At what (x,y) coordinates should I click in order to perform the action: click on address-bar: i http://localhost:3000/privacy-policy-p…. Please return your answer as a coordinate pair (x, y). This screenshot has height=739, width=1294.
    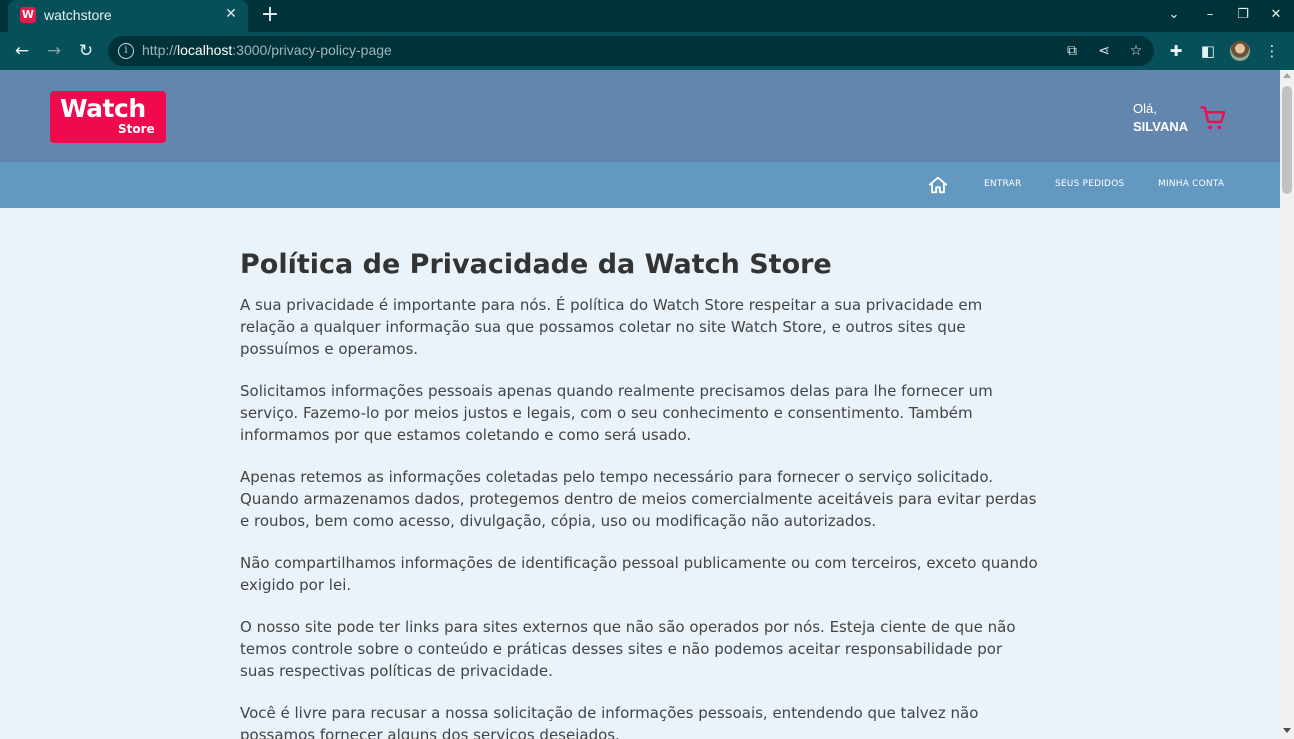
    Looking at the image, I should click on (631, 51).